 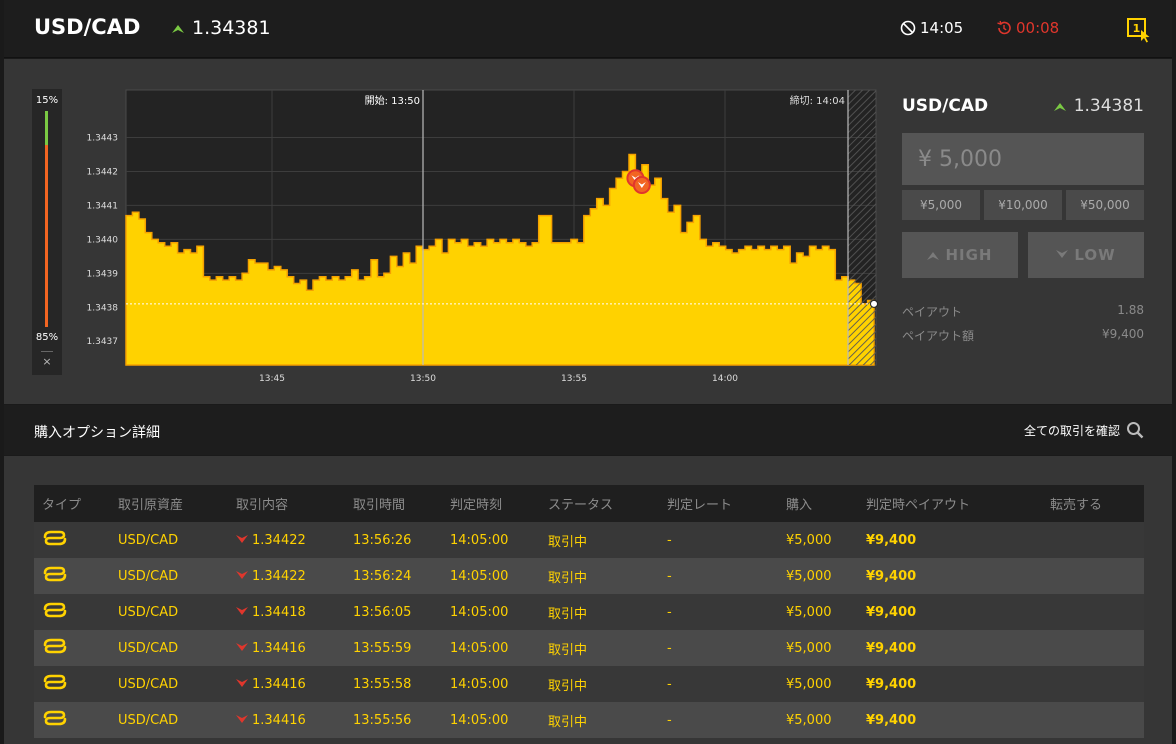 What do you see at coordinates (588, 430) in the screenshot?
I see `purchase-details-header: 購入オプション詳細 全ての取引を確認` at bounding box center [588, 430].